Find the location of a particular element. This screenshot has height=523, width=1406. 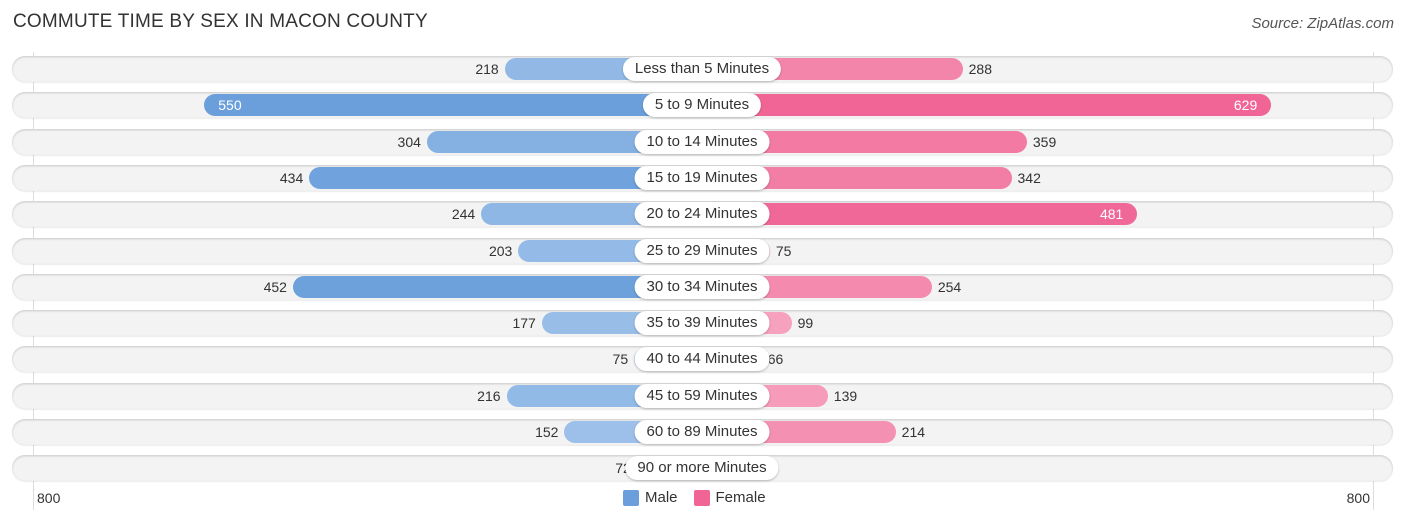

category-label: 5 to 9 Minutes is located at coordinates (702, 105).